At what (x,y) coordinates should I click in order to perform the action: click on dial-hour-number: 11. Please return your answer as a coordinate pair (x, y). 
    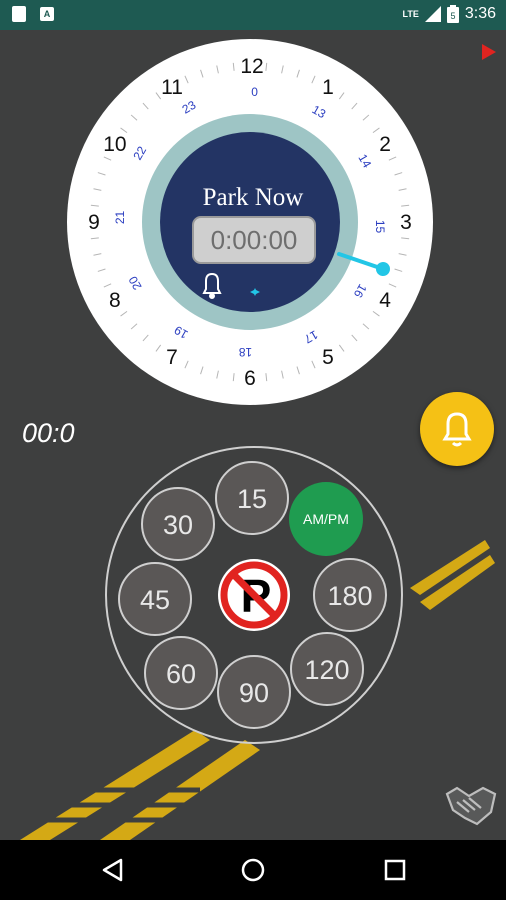
    Looking at the image, I should click on (172, 87).